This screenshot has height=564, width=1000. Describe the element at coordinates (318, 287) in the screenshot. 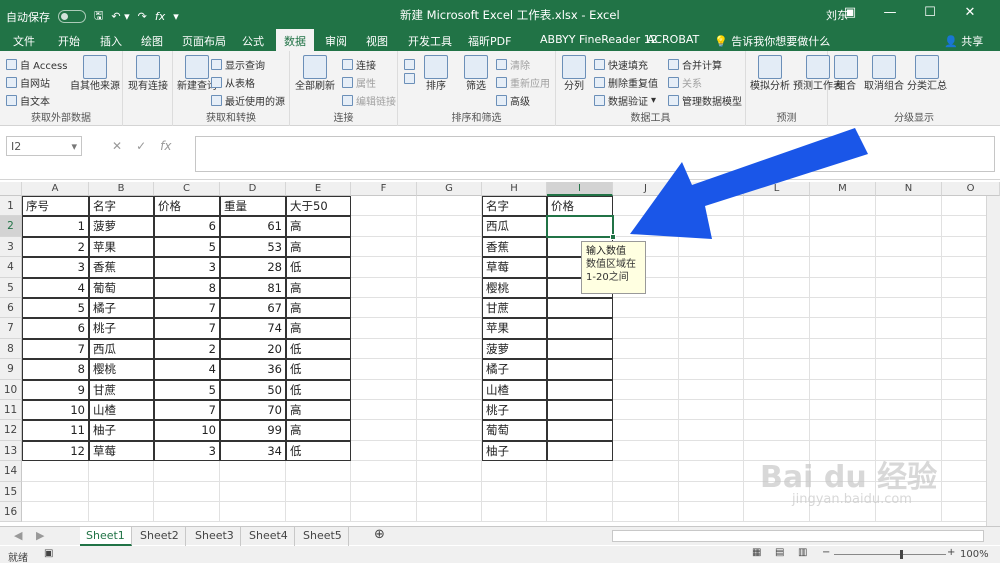

I see `table1-cell: 高` at that location.